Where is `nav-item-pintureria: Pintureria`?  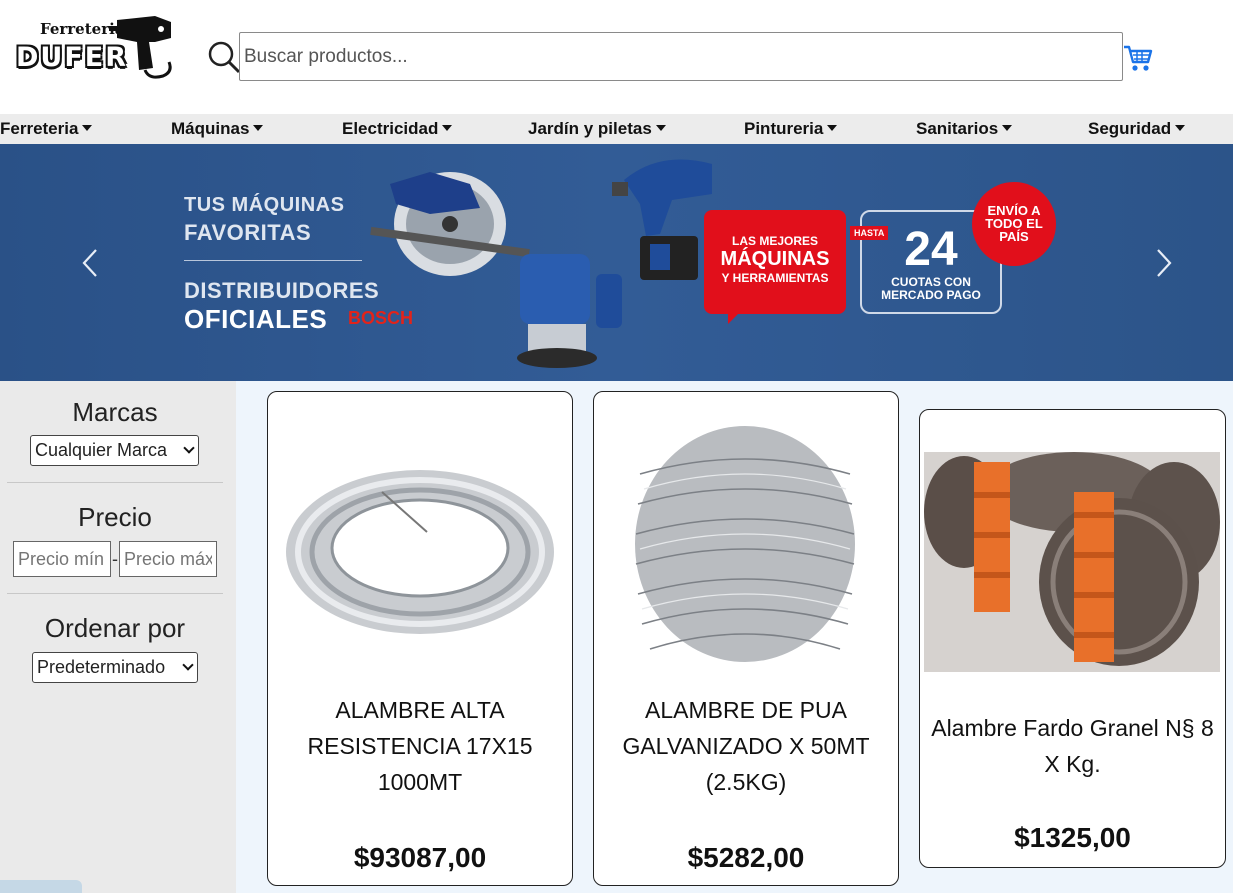
nav-item-pintureria: Pintureria is located at coordinates (791, 129).